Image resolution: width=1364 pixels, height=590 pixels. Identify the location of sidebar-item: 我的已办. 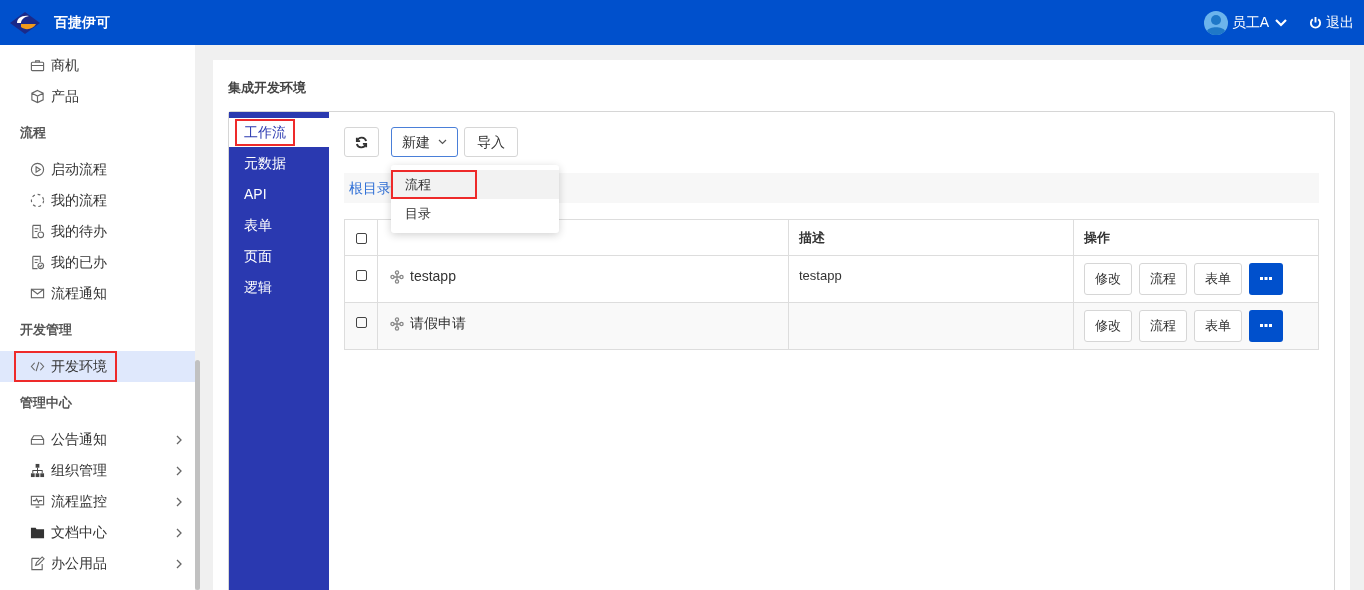
(97, 262).